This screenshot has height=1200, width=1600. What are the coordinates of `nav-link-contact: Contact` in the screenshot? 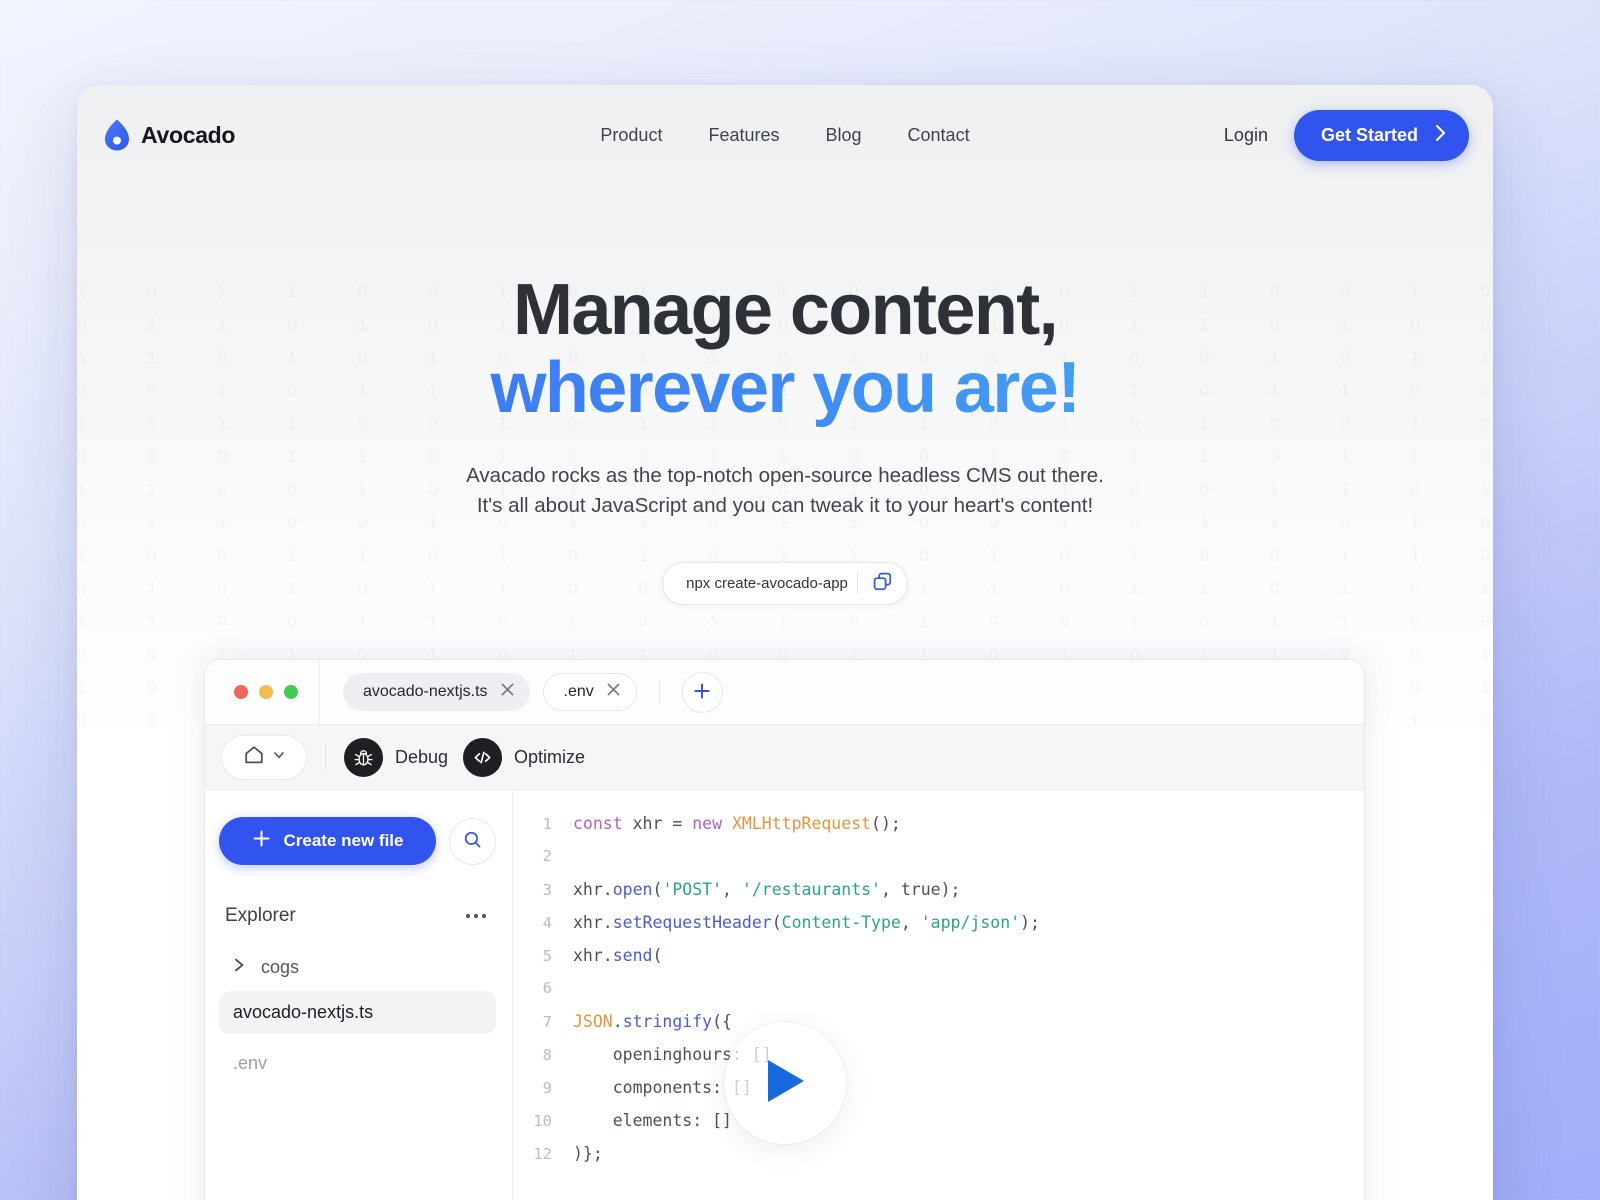 It's located at (939, 135).